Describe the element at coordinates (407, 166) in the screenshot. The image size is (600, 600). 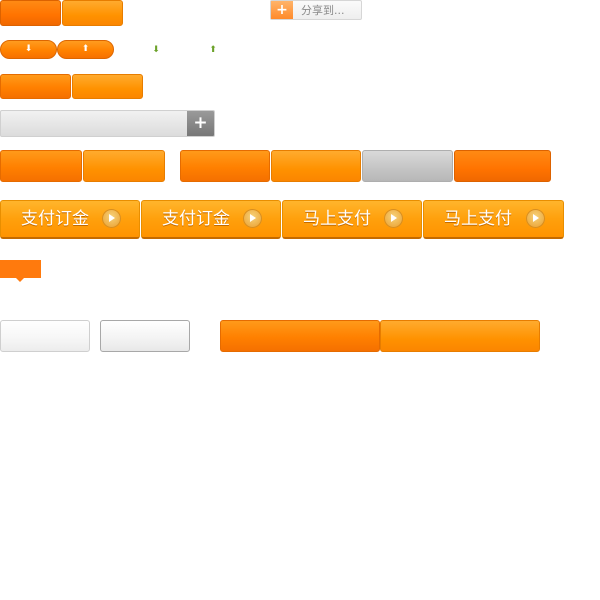
I see `disabled-gray-button` at that location.